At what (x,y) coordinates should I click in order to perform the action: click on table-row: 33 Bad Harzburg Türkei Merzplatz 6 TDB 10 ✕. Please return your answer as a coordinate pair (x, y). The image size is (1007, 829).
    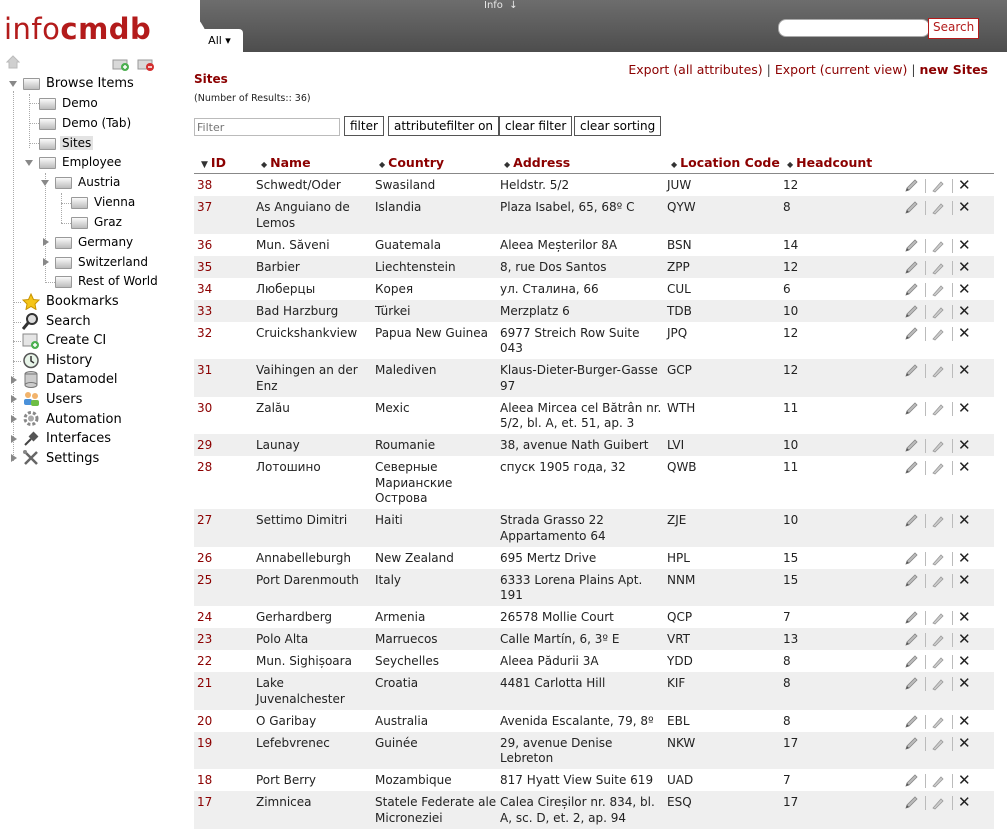
    Looking at the image, I should click on (594, 310).